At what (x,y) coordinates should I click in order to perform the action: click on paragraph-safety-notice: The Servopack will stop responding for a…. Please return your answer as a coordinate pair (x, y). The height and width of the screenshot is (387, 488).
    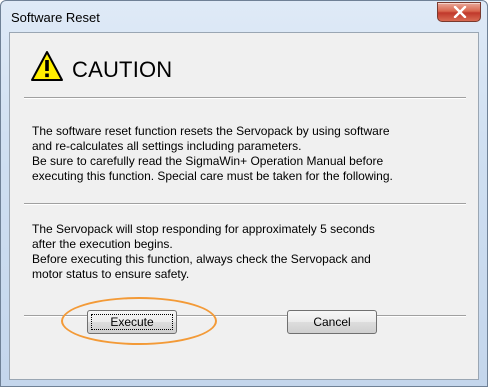
    Looking at the image, I should click on (252, 252).